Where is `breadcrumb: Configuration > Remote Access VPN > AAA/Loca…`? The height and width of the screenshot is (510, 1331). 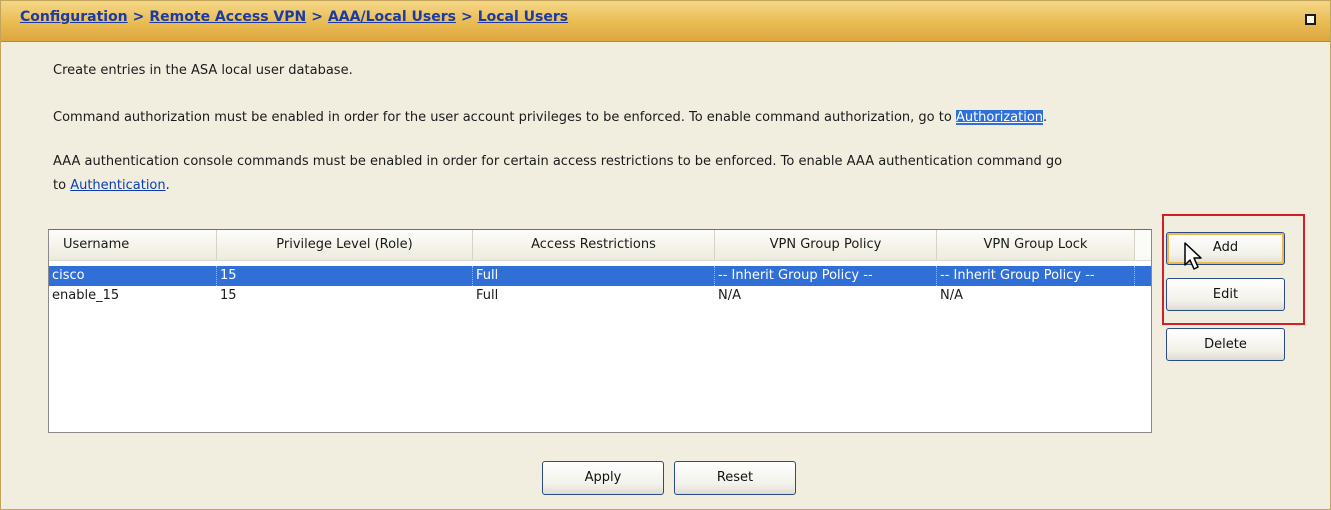 breadcrumb: Configuration > Remote Access VPN > AAA/Loca… is located at coordinates (294, 17).